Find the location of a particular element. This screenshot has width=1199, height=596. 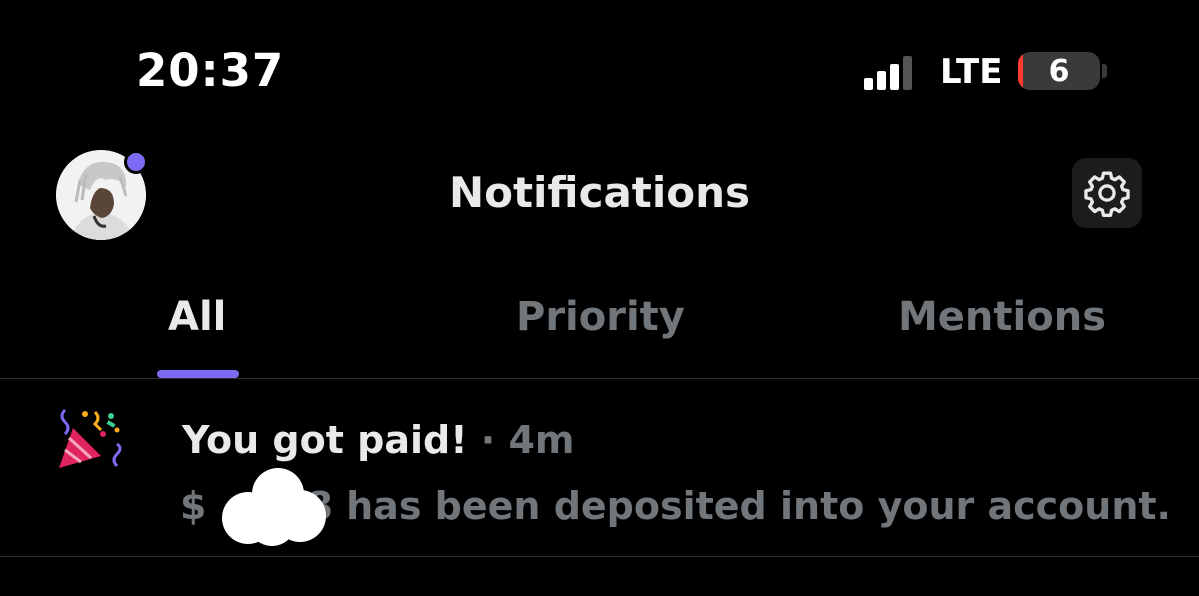

settings-button is located at coordinates (1107, 193).